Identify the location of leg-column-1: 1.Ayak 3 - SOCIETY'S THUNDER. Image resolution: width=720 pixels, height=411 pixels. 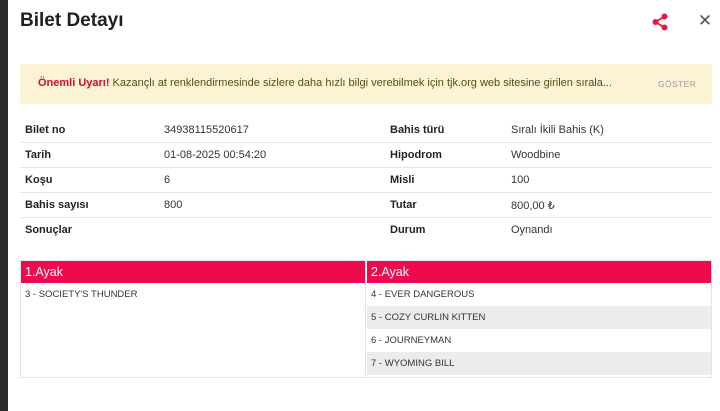
(193, 319).